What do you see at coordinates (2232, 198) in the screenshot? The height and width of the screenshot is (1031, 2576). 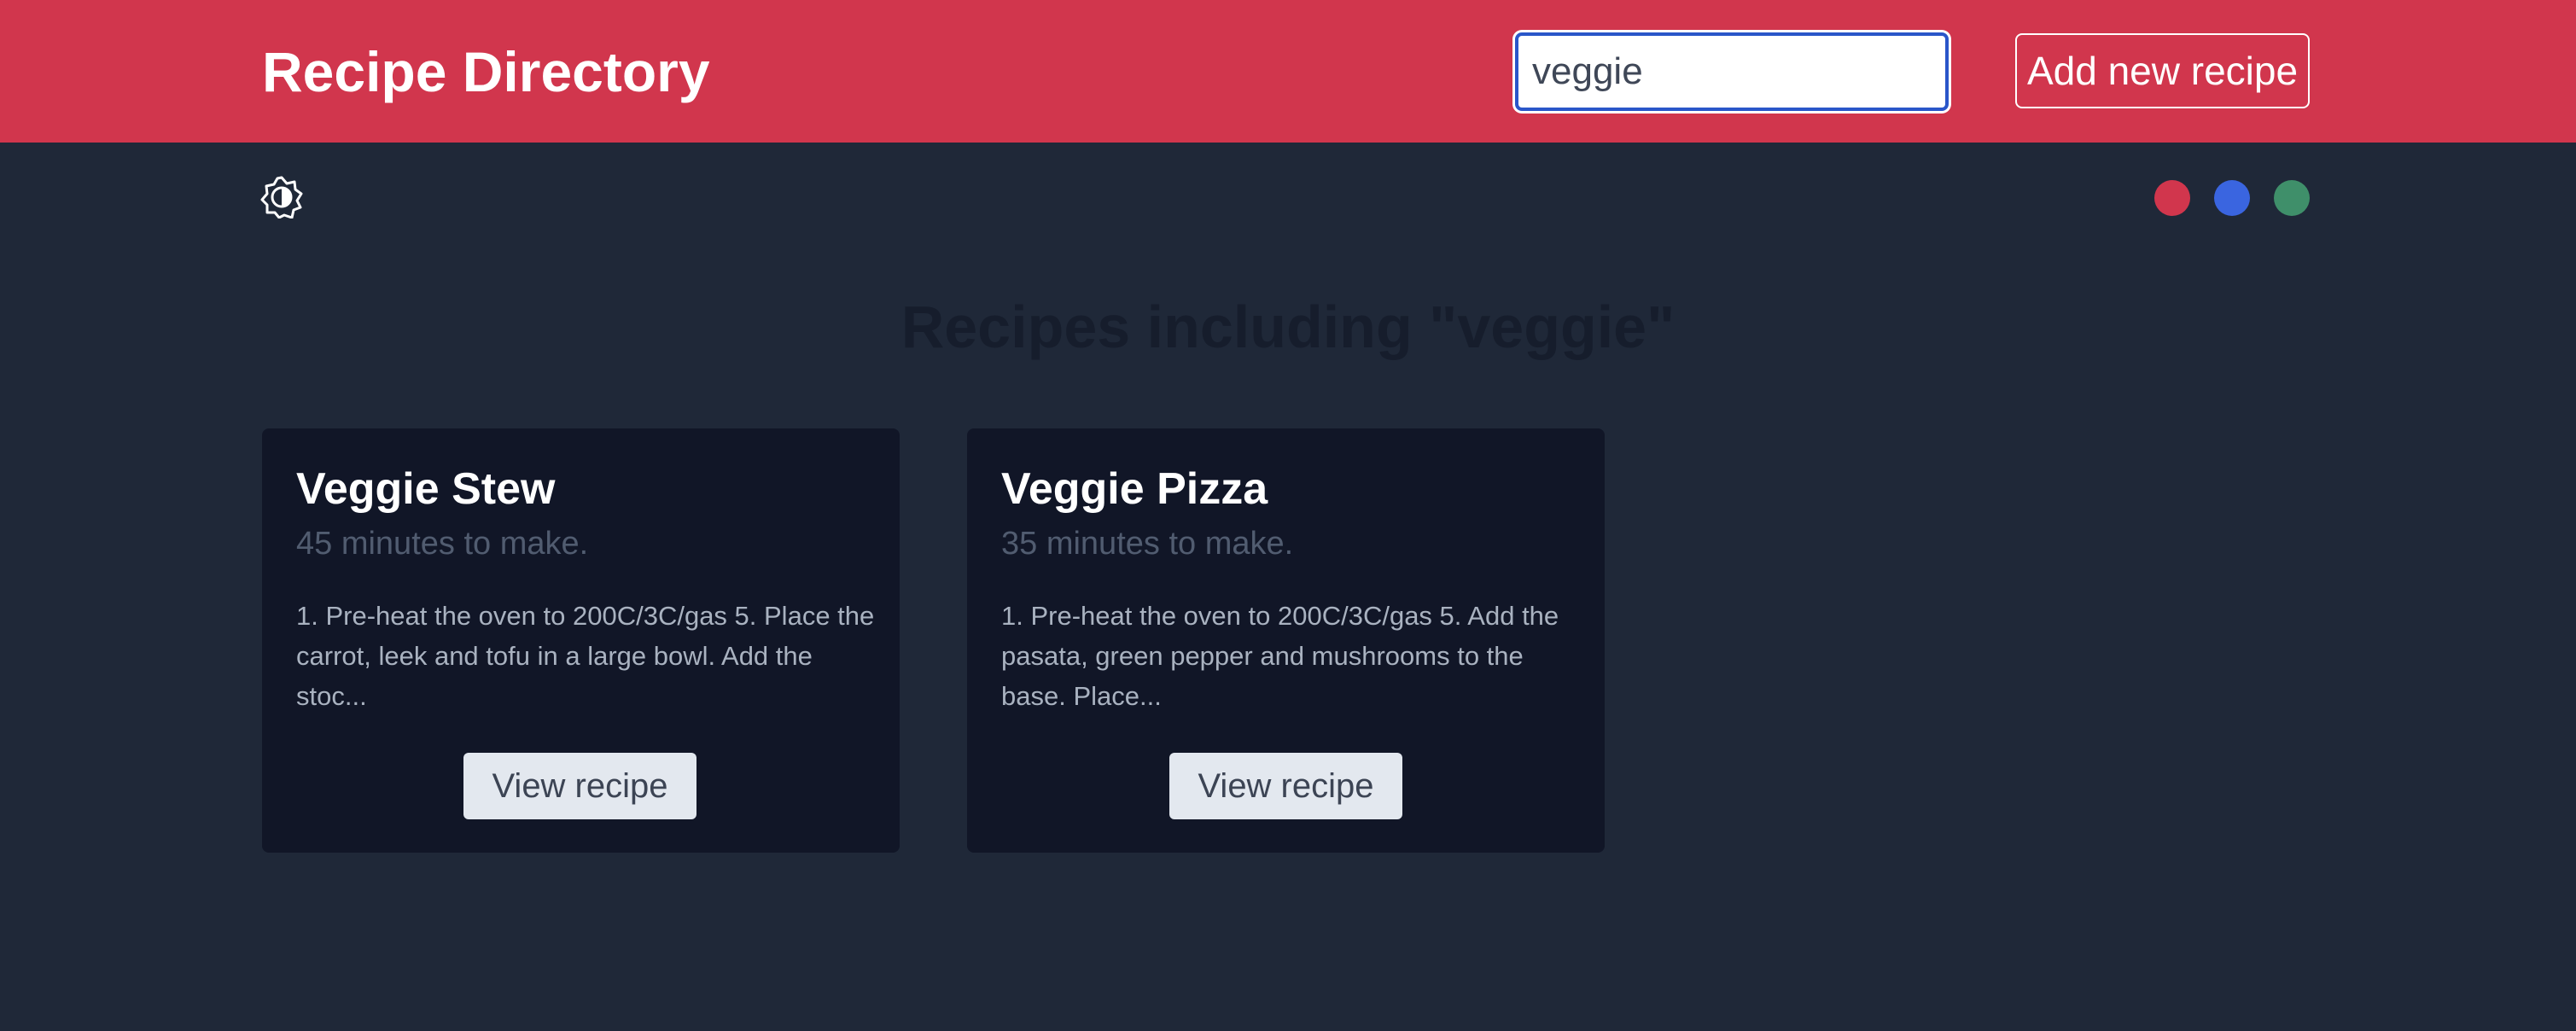 I see `theme-color-blue-button` at bounding box center [2232, 198].